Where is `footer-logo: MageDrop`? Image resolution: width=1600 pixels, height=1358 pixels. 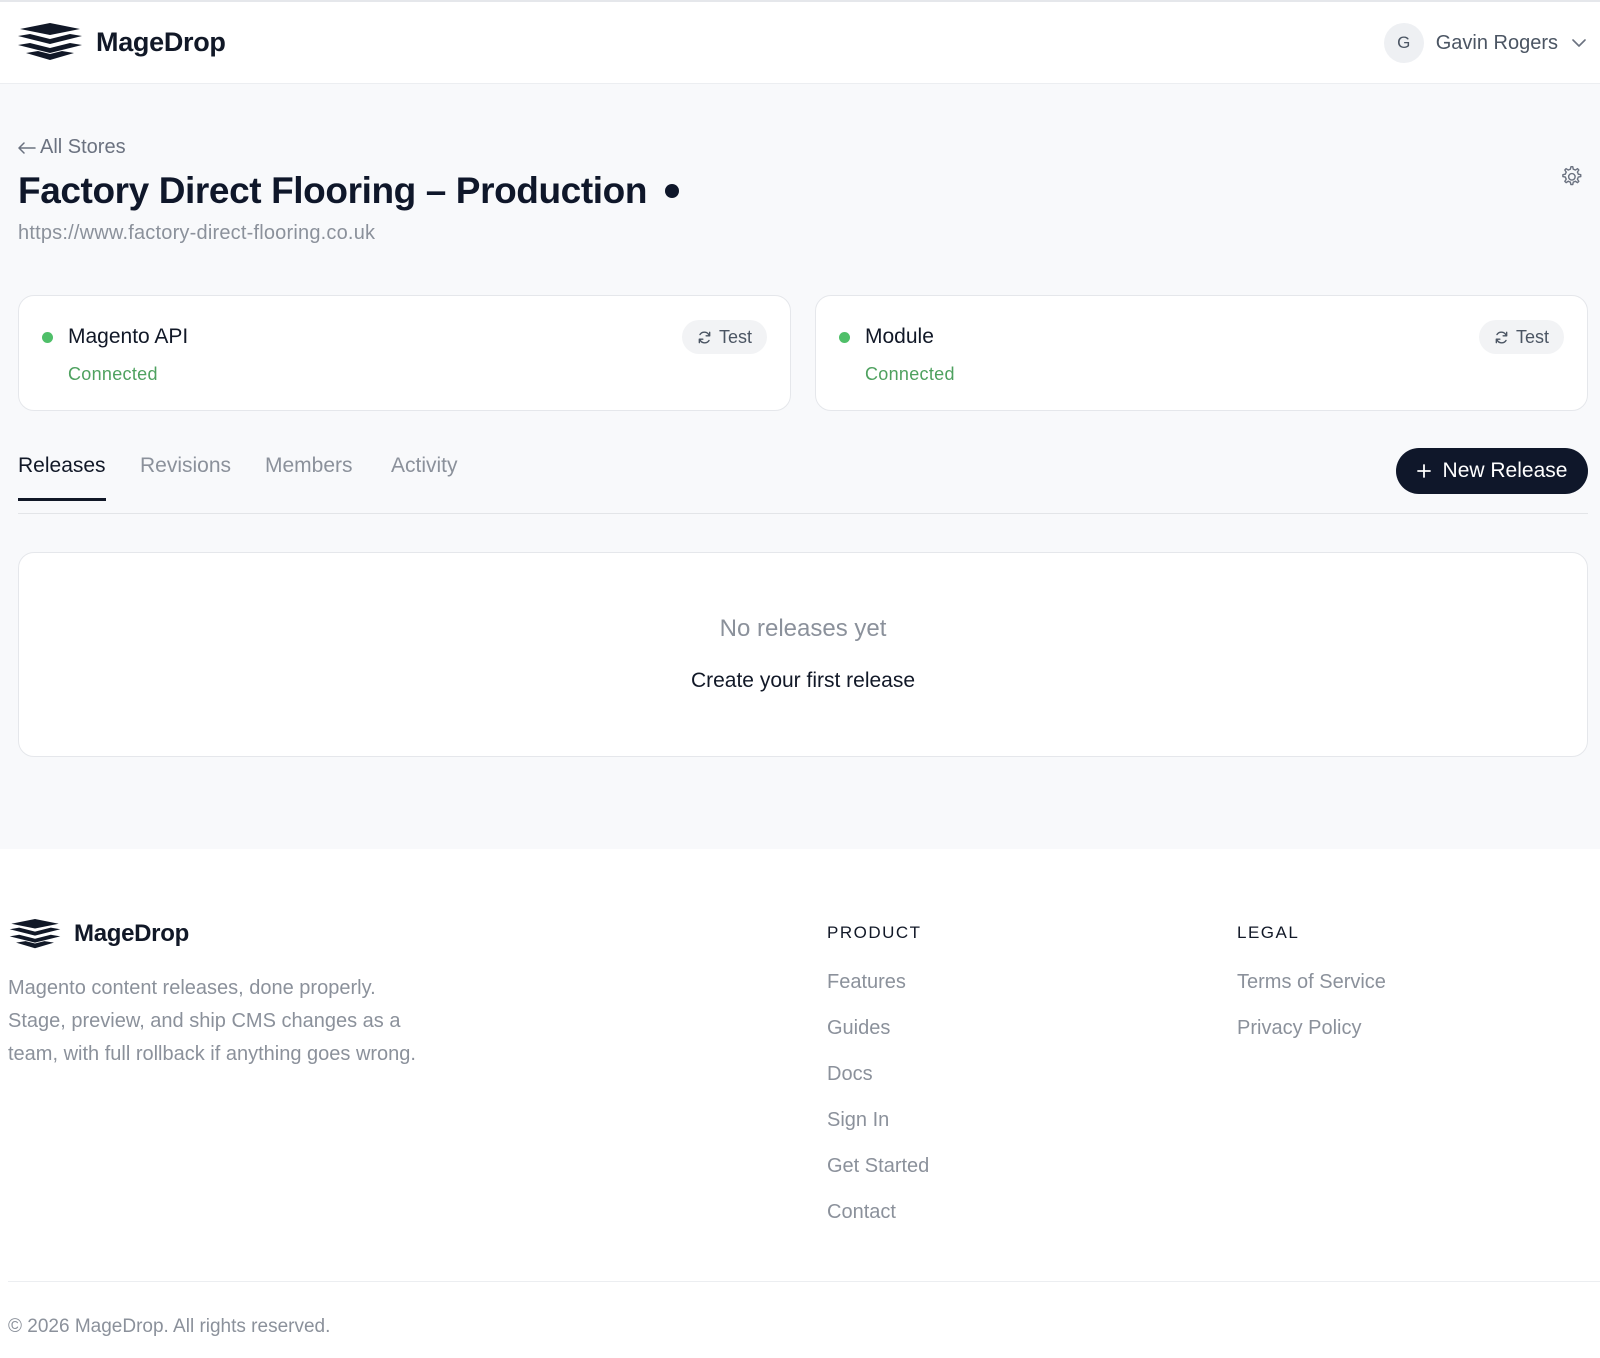
footer-logo: MageDrop is located at coordinates (98, 934).